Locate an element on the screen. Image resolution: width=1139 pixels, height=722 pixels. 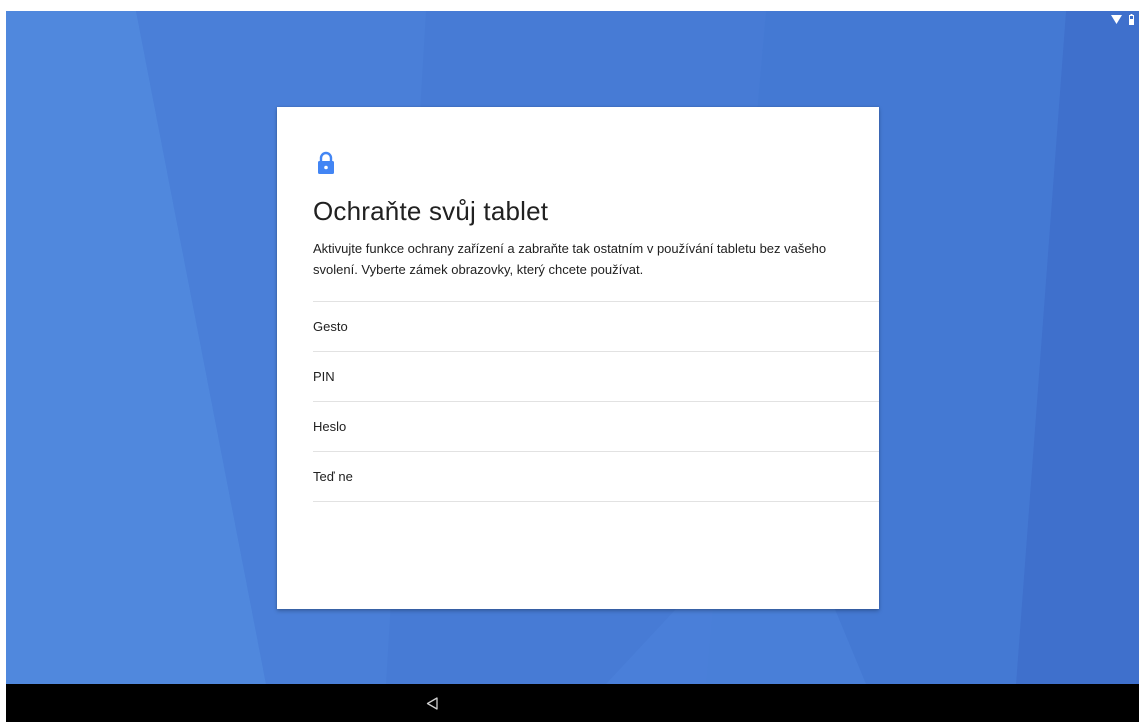
option-label: Heslo is located at coordinates (330, 426).